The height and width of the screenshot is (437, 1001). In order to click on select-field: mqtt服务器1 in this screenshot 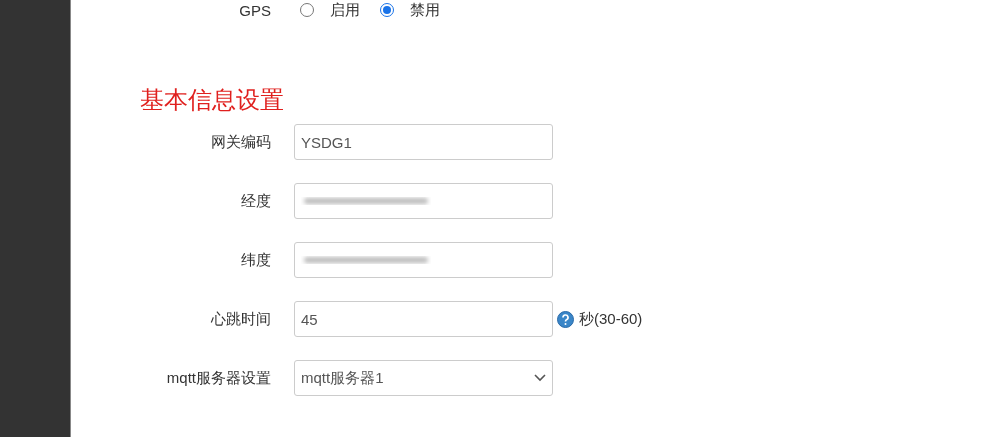, I will do `click(423, 378)`.